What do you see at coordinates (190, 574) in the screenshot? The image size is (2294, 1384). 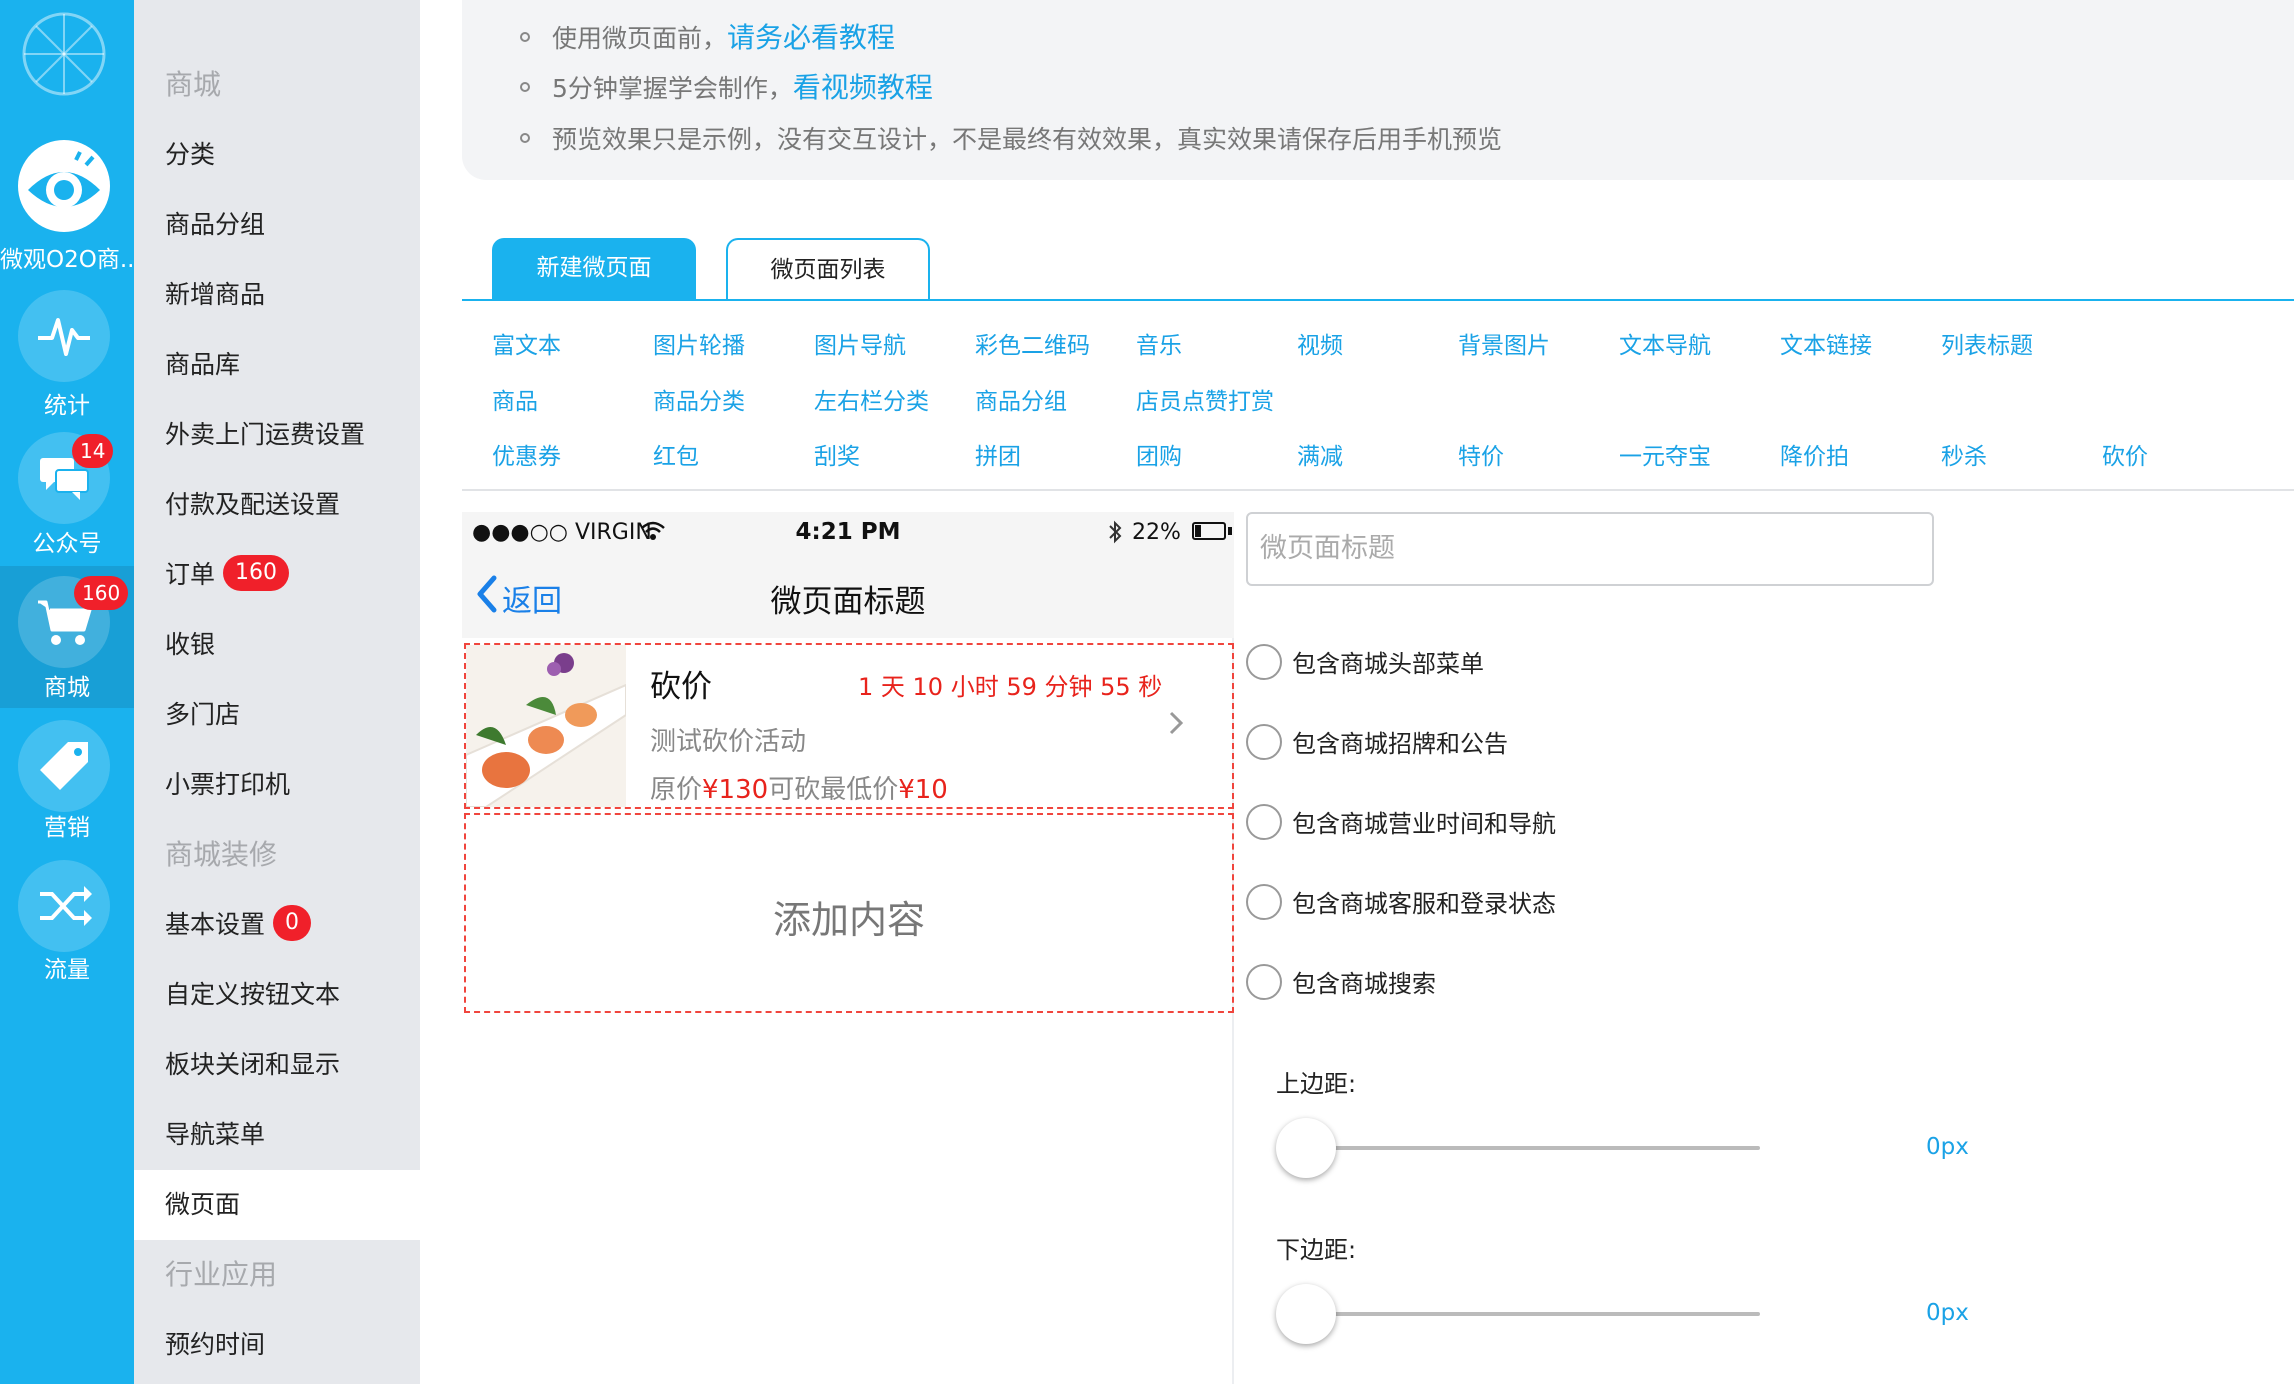 I see `menu-item-label: 订单` at bounding box center [190, 574].